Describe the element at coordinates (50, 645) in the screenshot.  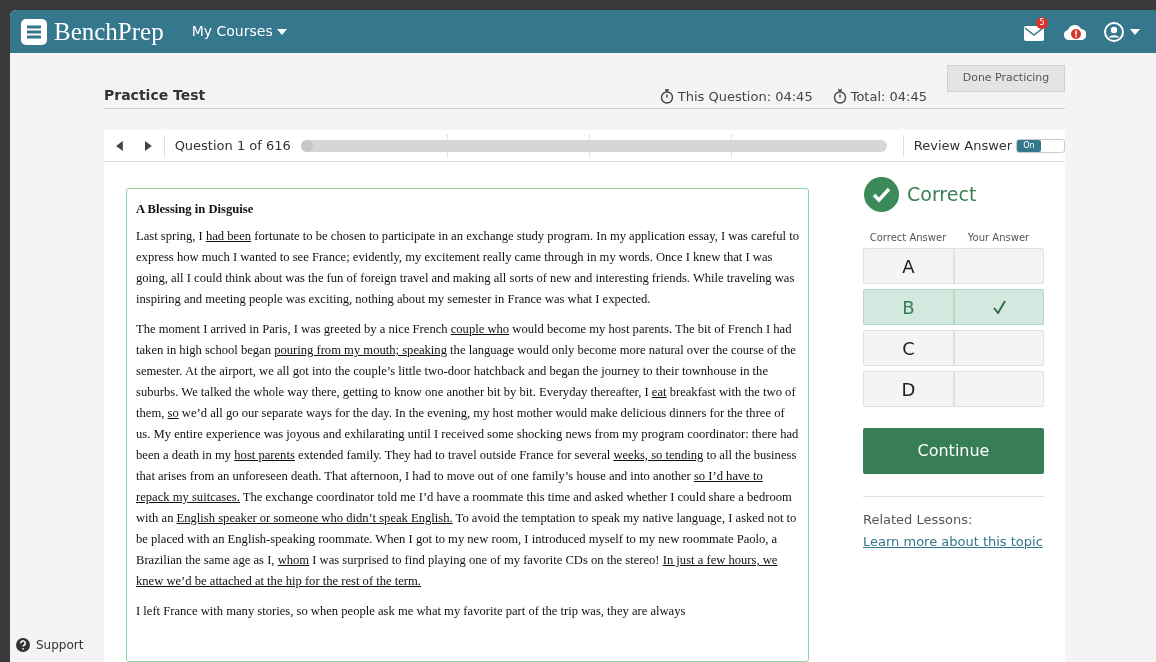
I see `support-button: Support` at that location.